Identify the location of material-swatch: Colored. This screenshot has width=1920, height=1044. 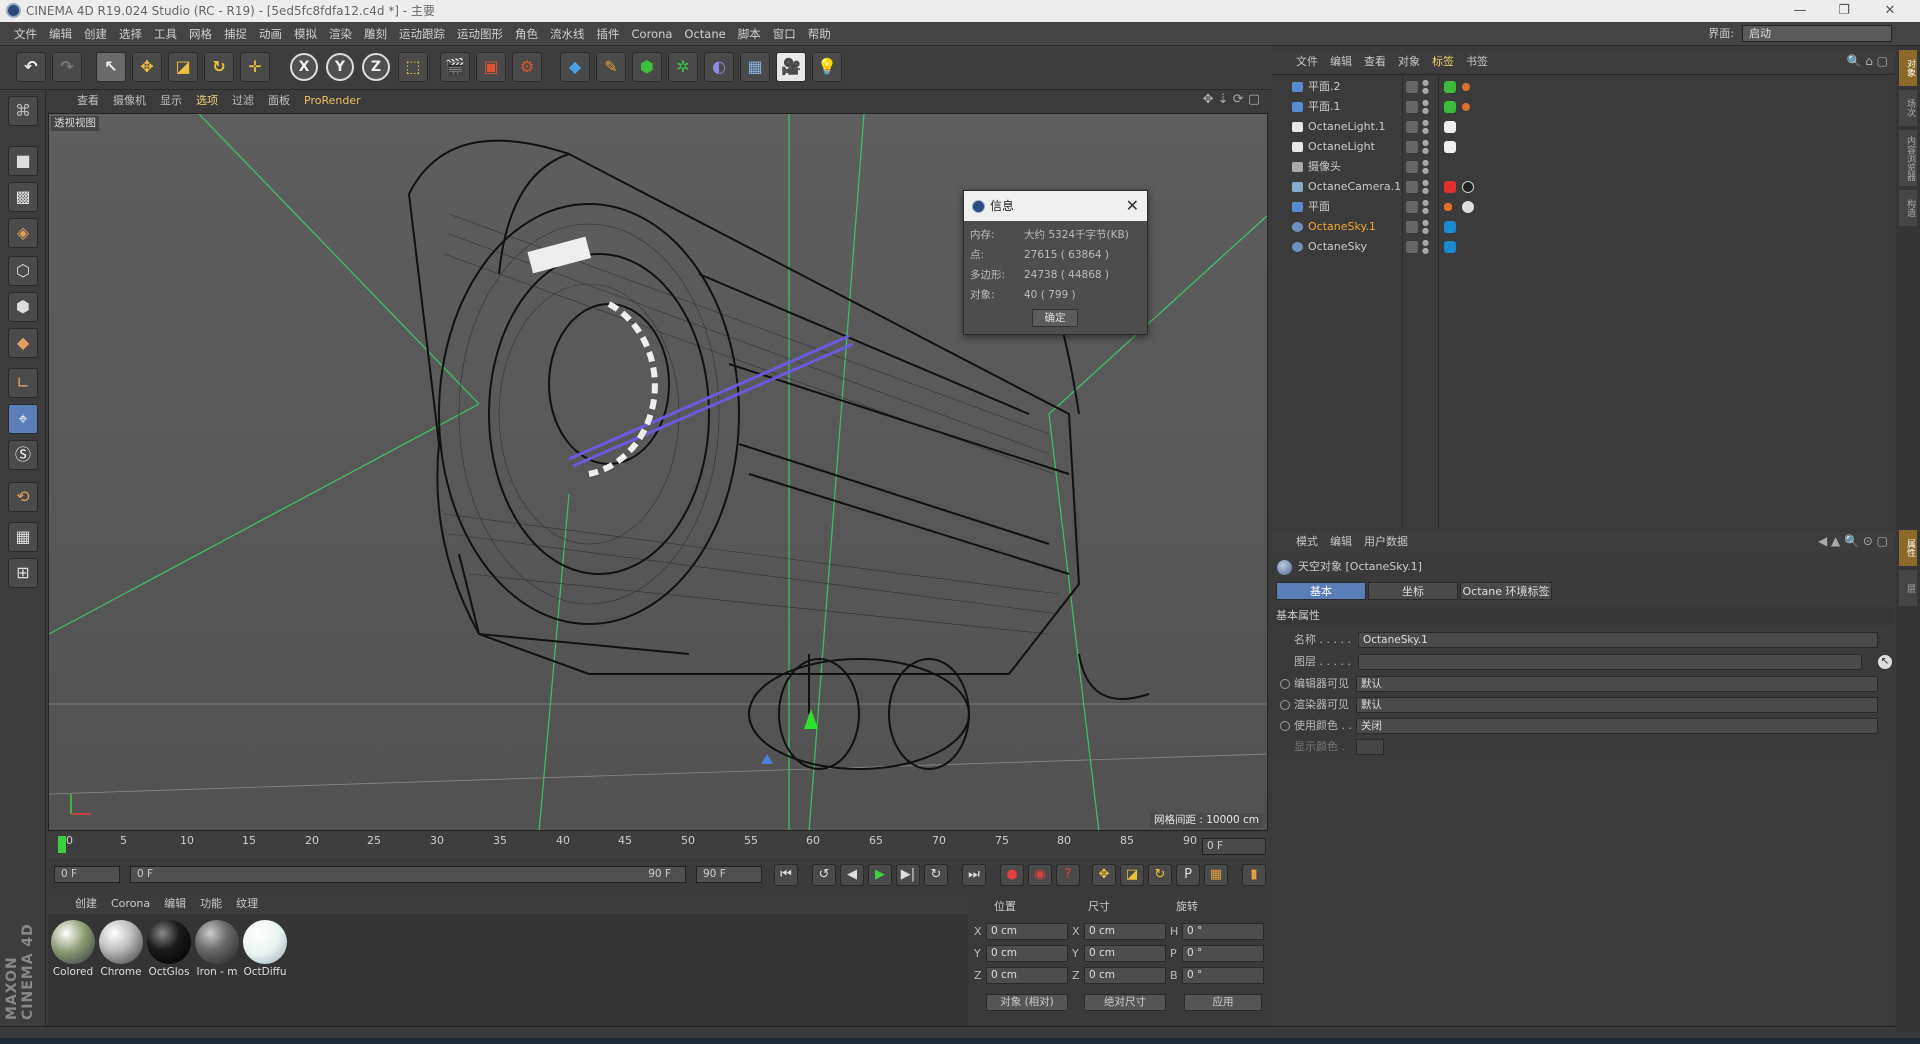
(73, 949).